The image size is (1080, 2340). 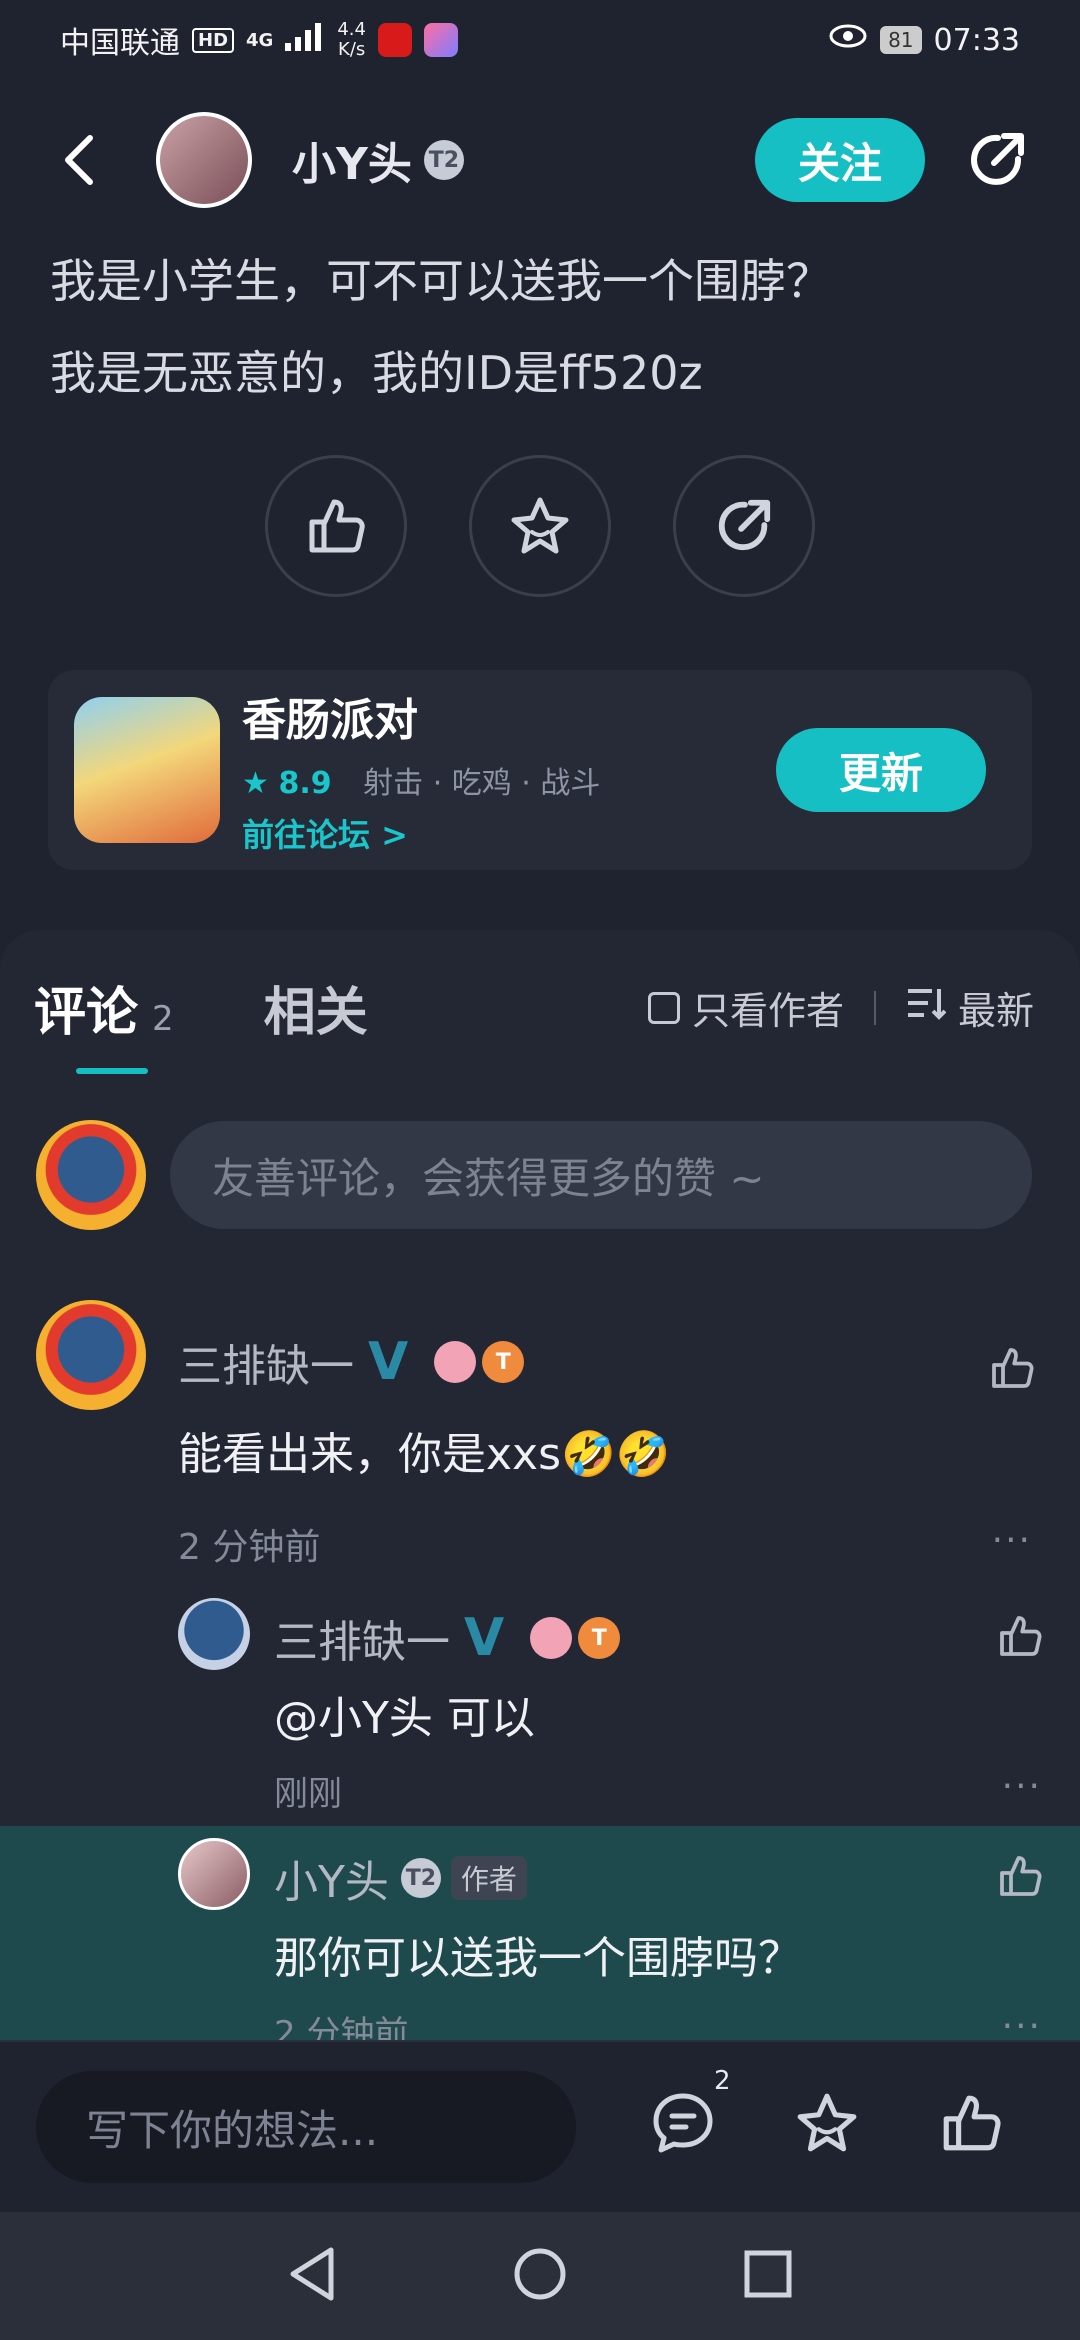 What do you see at coordinates (316, 1007) in the screenshot?
I see `tab-related: 相关` at bounding box center [316, 1007].